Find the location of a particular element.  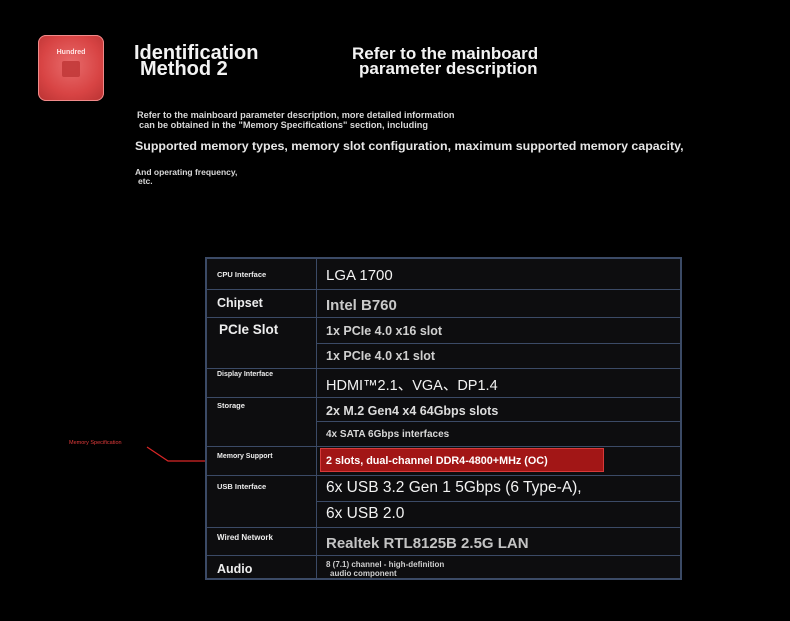

memory-support-value: 2 slots, dual-channel DDR4-4800+MHz (OC) is located at coordinates (437, 461).